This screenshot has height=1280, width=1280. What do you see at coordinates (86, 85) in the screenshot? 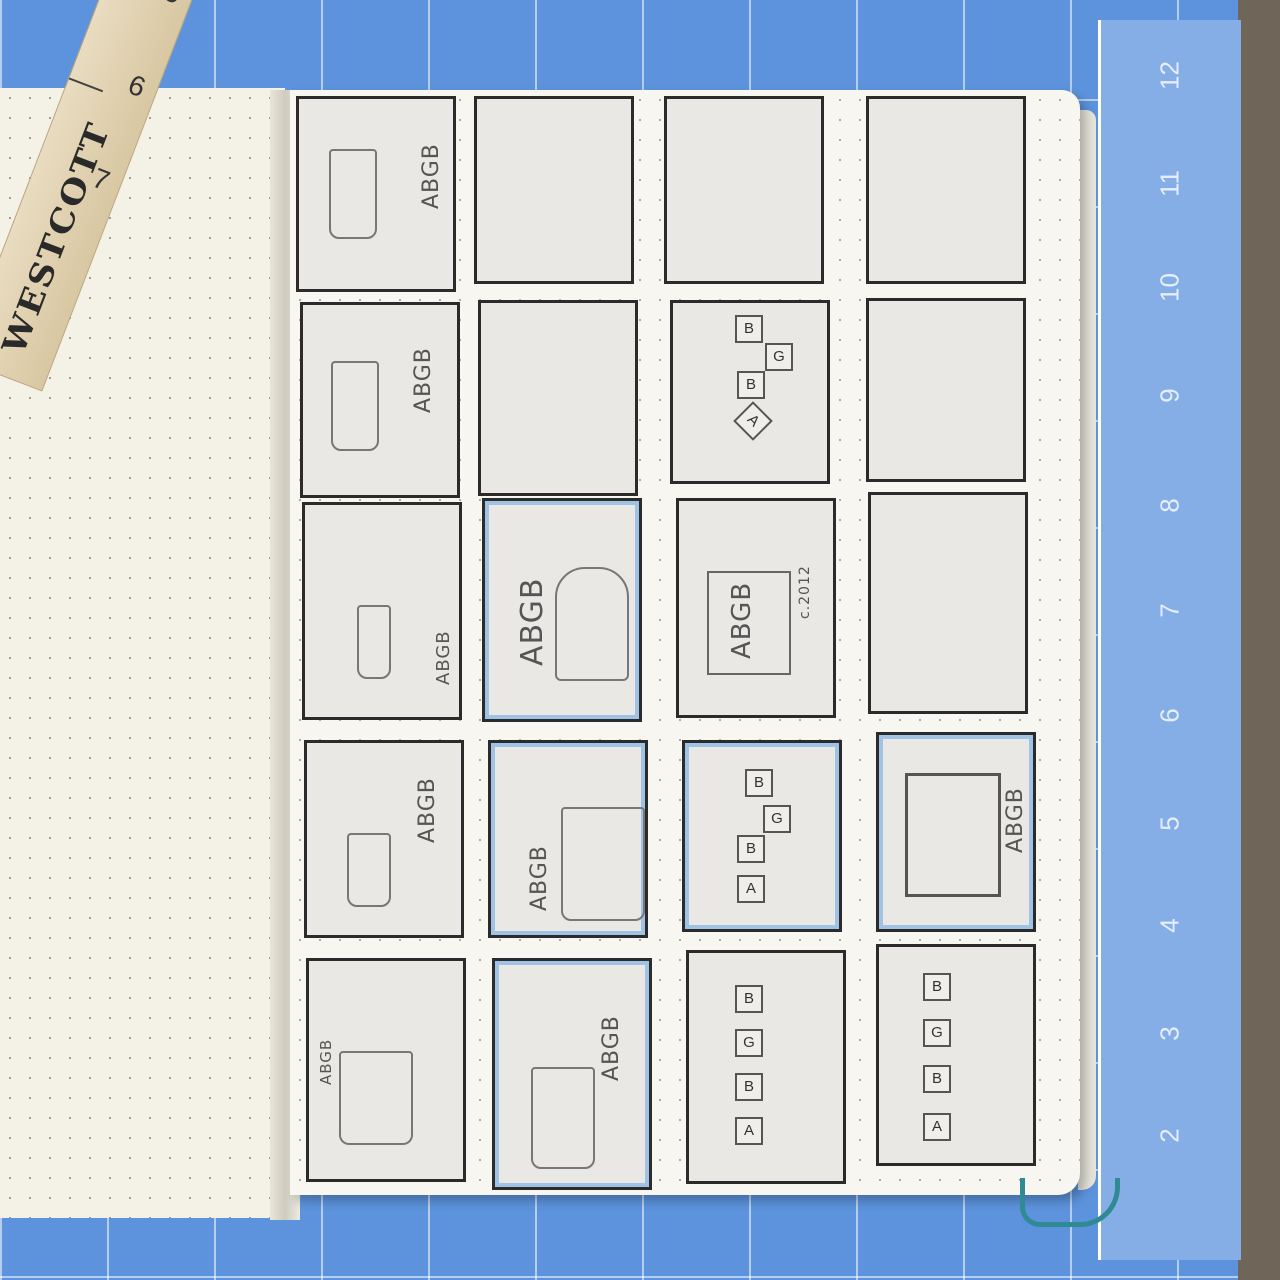
I see `ruler-tick` at bounding box center [86, 85].